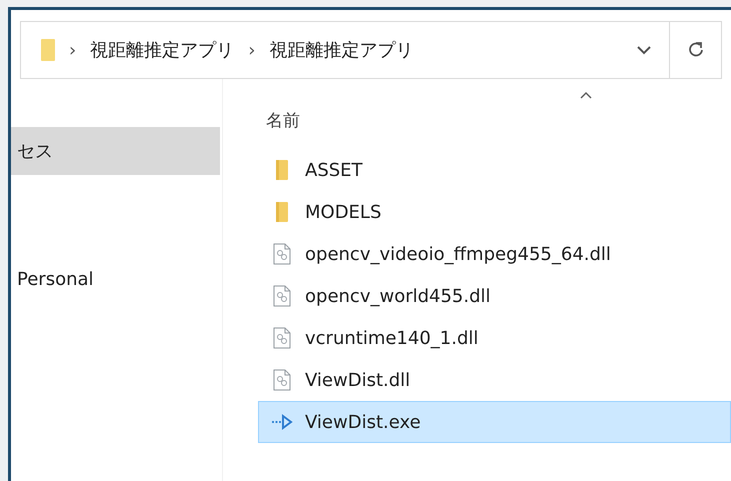  What do you see at coordinates (494, 338) in the screenshot?
I see `file-row: vcruntime140_1.dll` at bounding box center [494, 338].